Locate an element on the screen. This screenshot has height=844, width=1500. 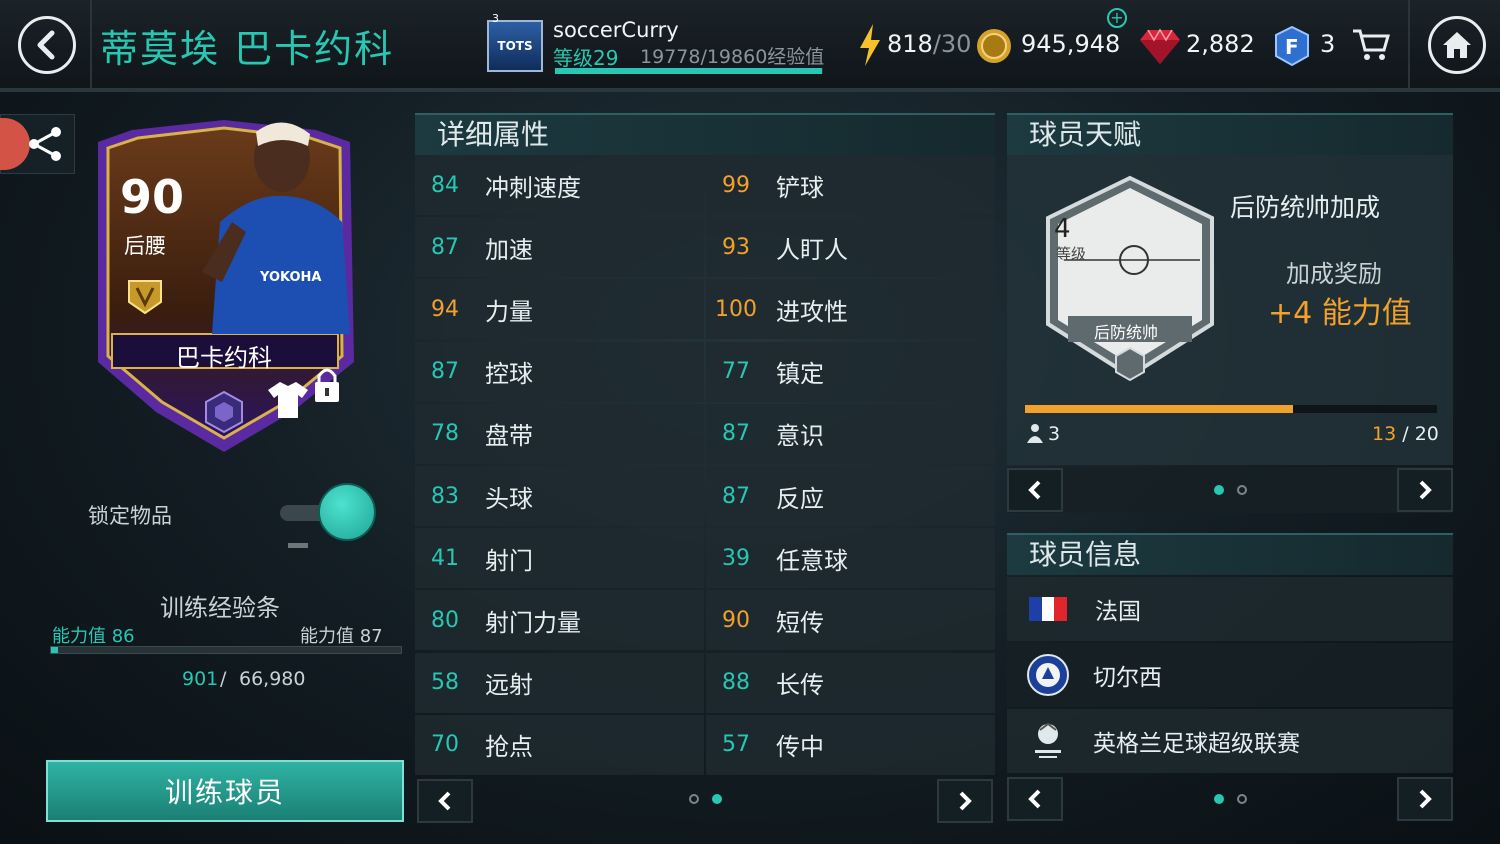
formation-badge-icon is located at coordinates (1130, 278).